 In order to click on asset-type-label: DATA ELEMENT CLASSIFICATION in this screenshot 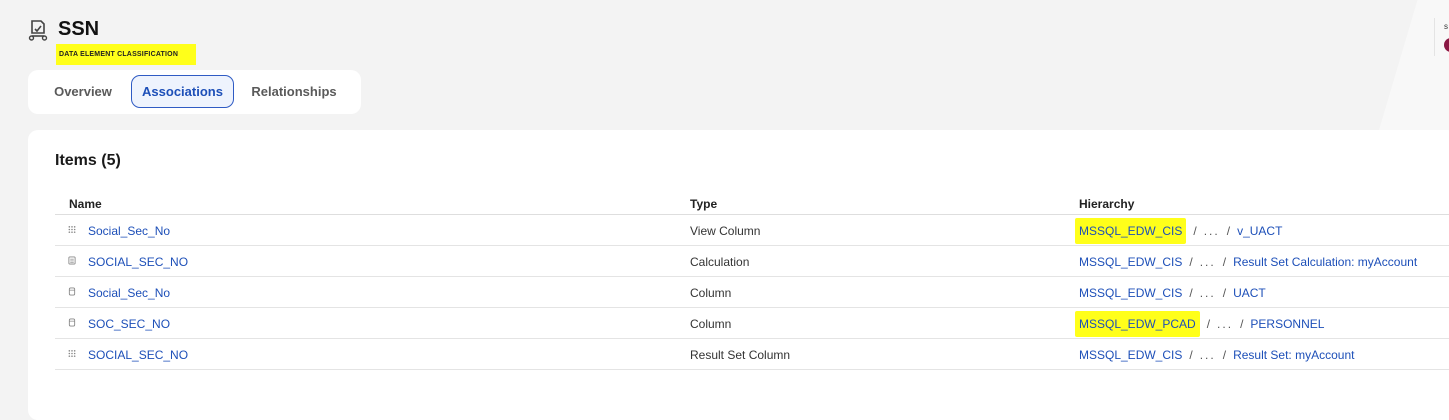, I will do `click(126, 54)`.